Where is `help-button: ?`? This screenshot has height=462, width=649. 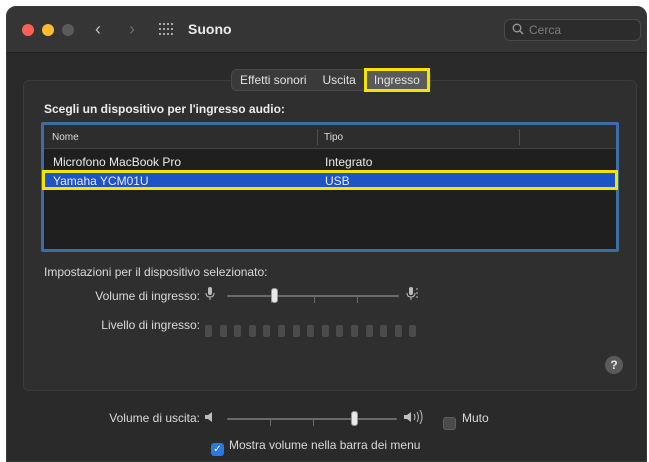 help-button: ? is located at coordinates (614, 365).